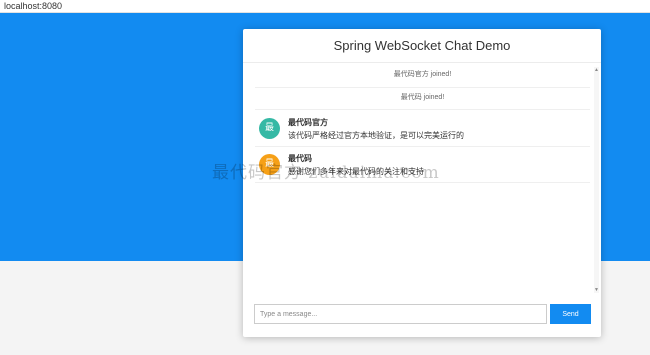 The width and height of the screenshot is (650, 355). I want to click on send-button: Send, so click(570, 314).